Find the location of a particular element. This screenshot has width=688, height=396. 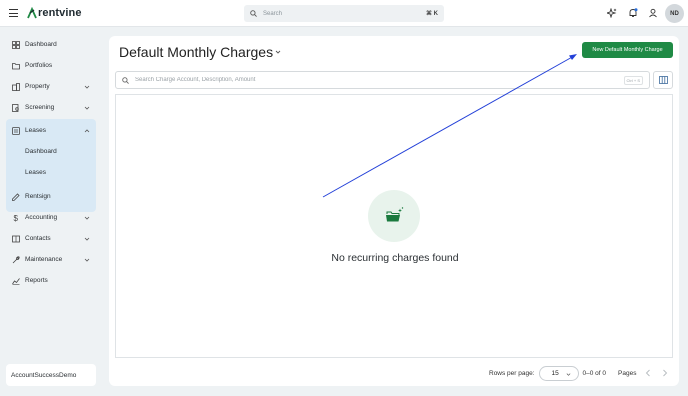

search-shortcut: ⌘ K is located at coordinates (432, 14).